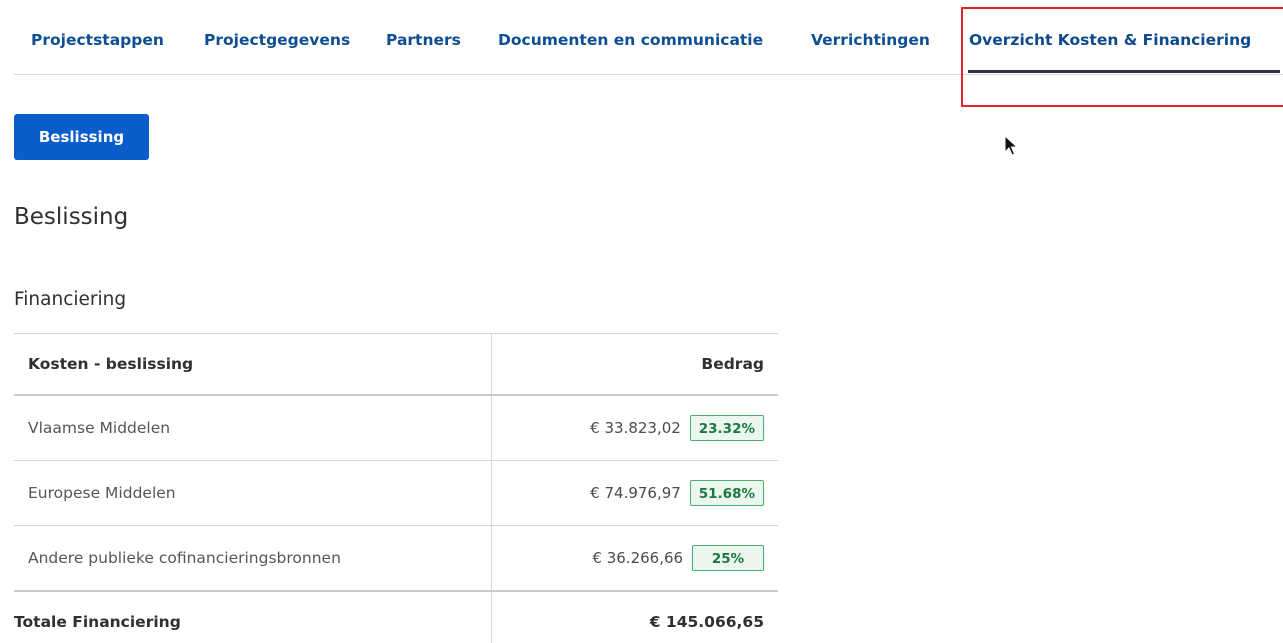 The image size is (1283, 643). Describe the element at coordinates (1122, 57) in the screenshot. I see `highlight-annotation-box` at that location.